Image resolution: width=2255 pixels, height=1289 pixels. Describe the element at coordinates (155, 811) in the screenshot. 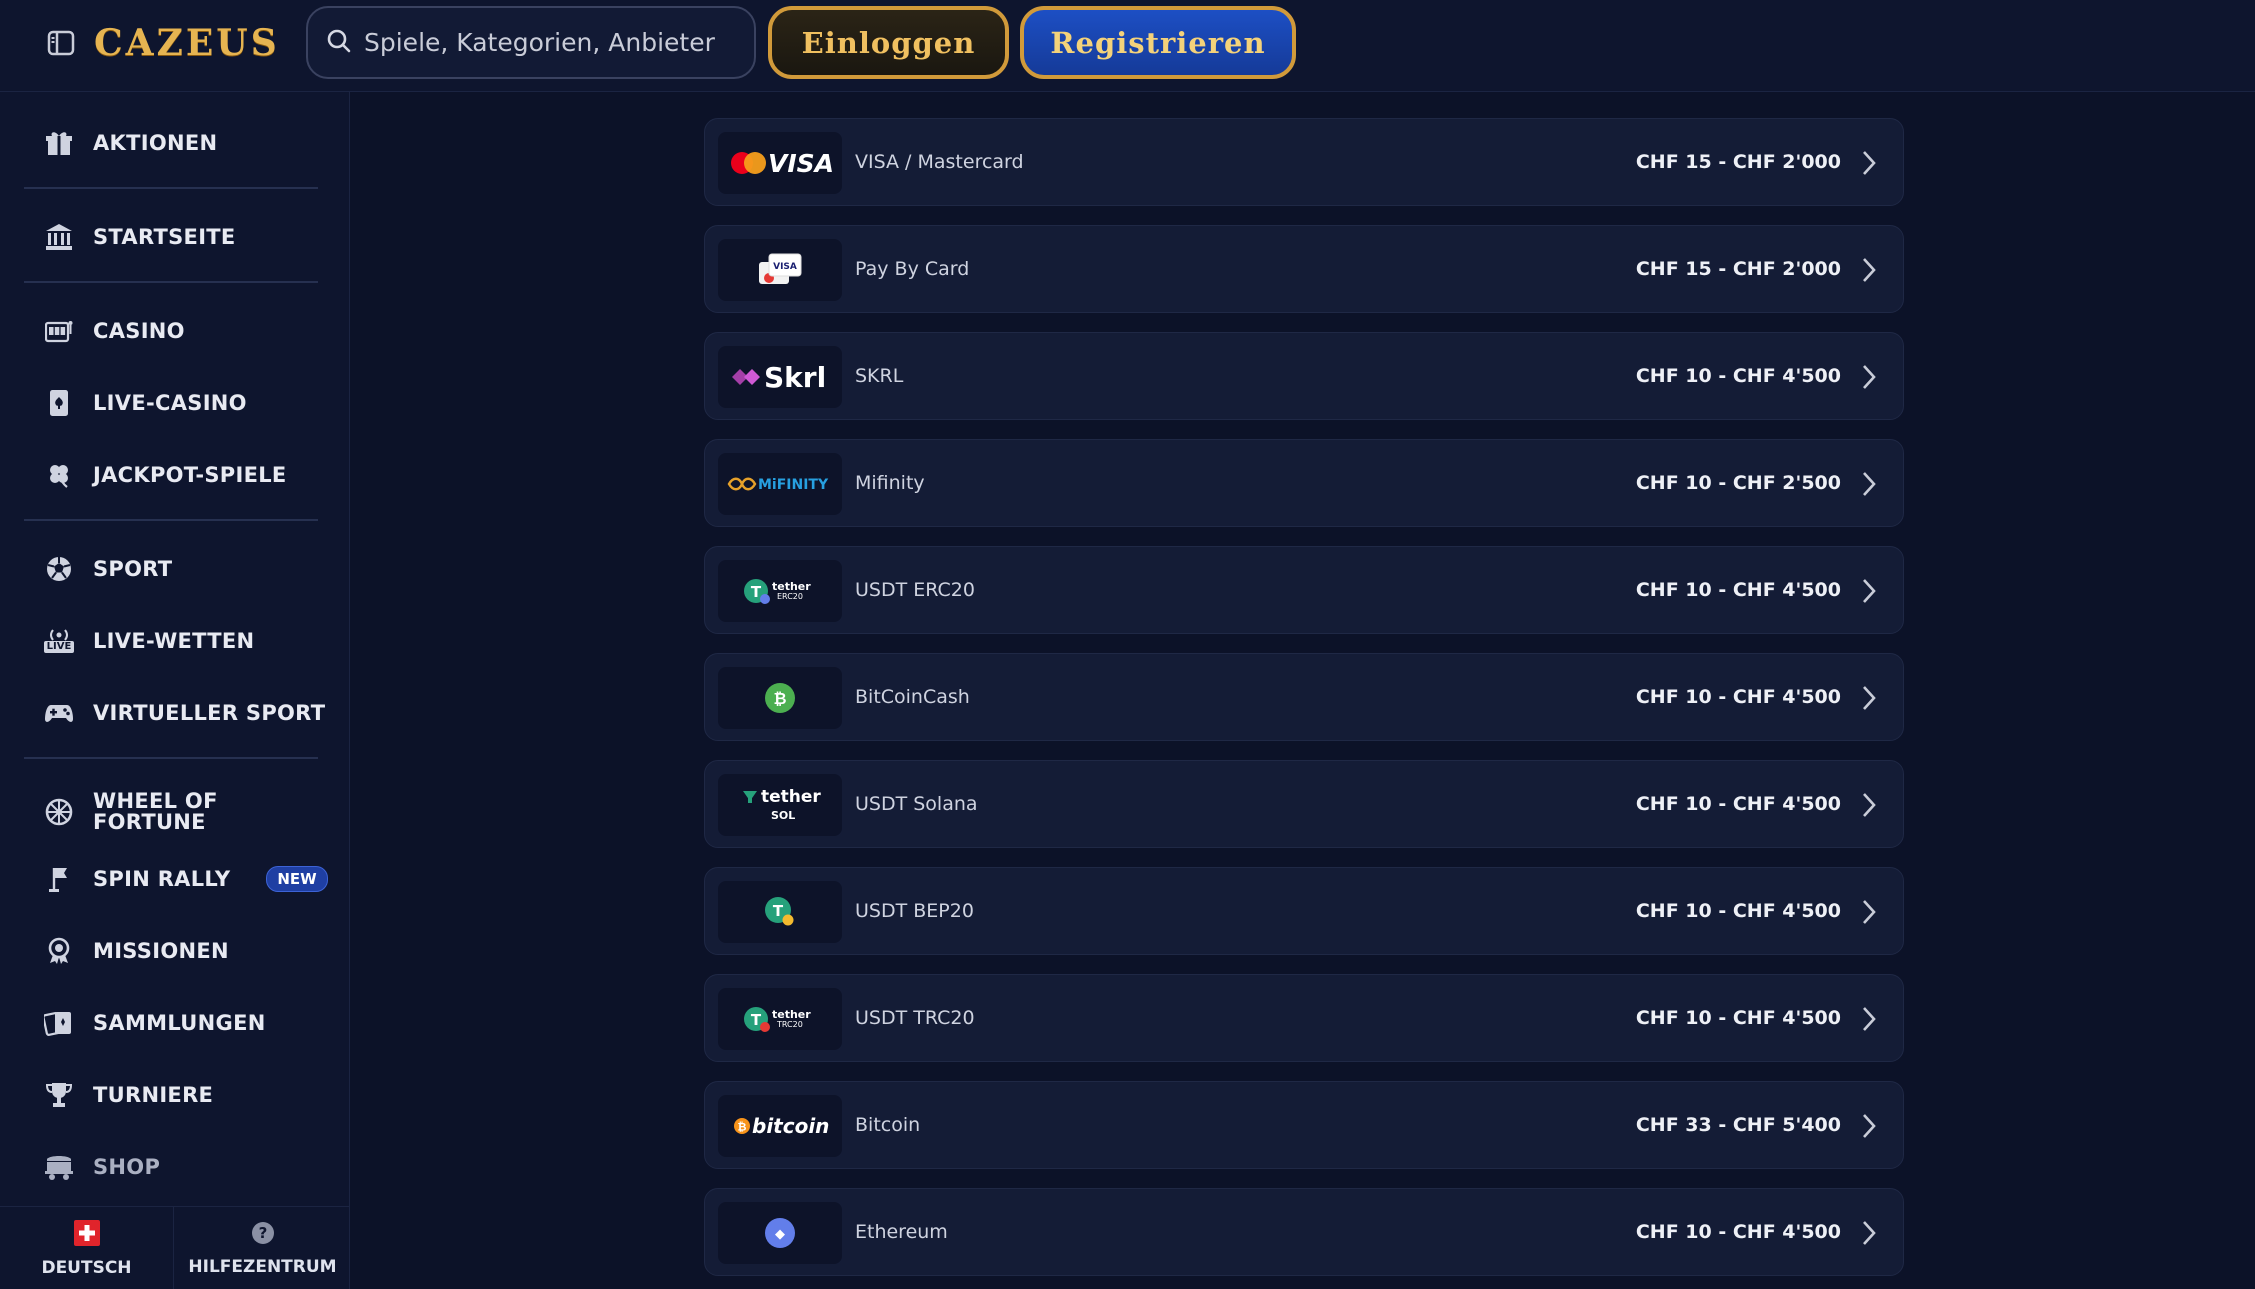

I see `sidebar-item-label: WHEEL OF FORTUNE` at that location.